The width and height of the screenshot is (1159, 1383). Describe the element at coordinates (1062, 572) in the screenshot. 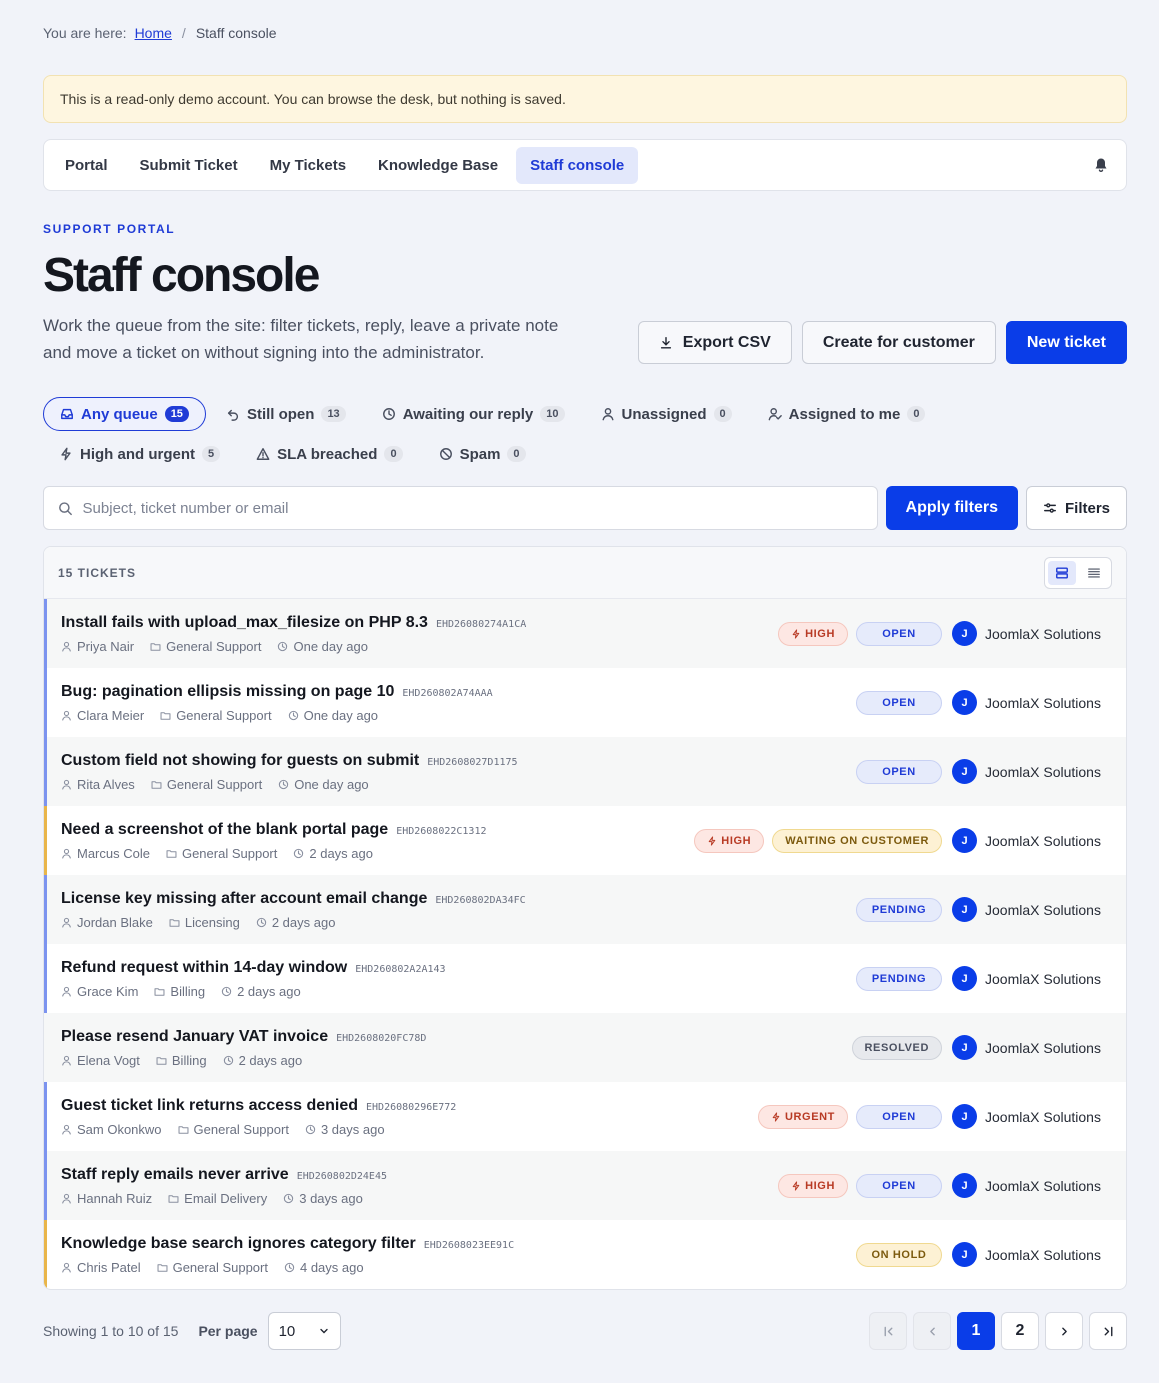

I see `card-view-button` at that location.